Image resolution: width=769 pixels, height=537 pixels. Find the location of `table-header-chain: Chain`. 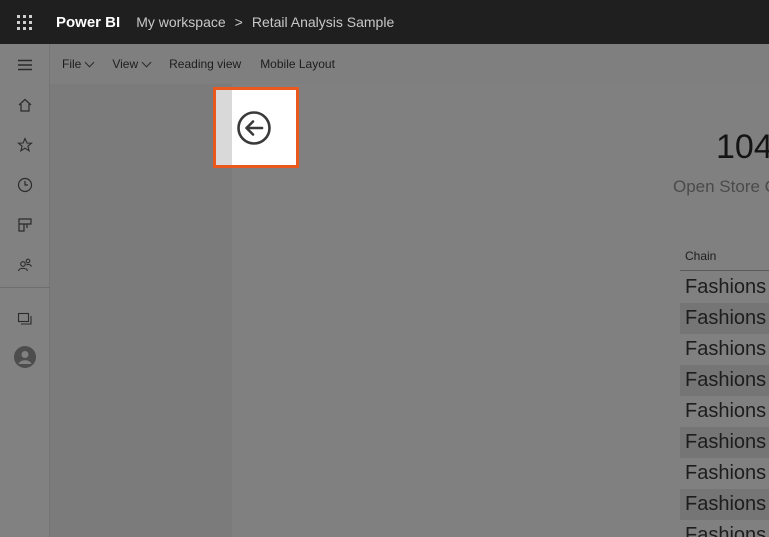

table-header-chain: Chain is located at coordinates (724, 257).